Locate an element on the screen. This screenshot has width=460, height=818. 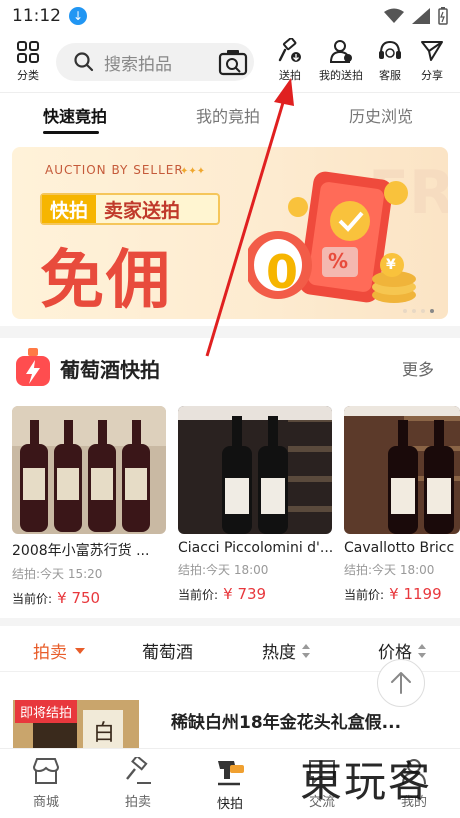
product-end-time: 结拍:今天 15:20 is located at coordinates (57, 574).